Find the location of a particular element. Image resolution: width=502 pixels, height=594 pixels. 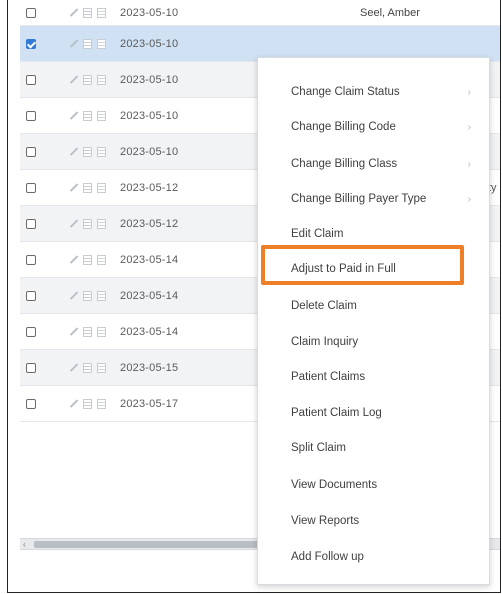

menu-item-change-billing-payer-type: Change Billing Payer Type is located at coordinates (358, 199).